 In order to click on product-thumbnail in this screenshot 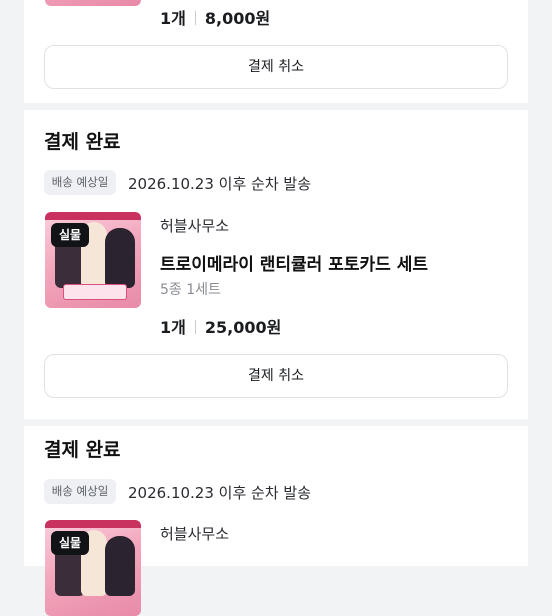, I will do `click(93, 3)`.